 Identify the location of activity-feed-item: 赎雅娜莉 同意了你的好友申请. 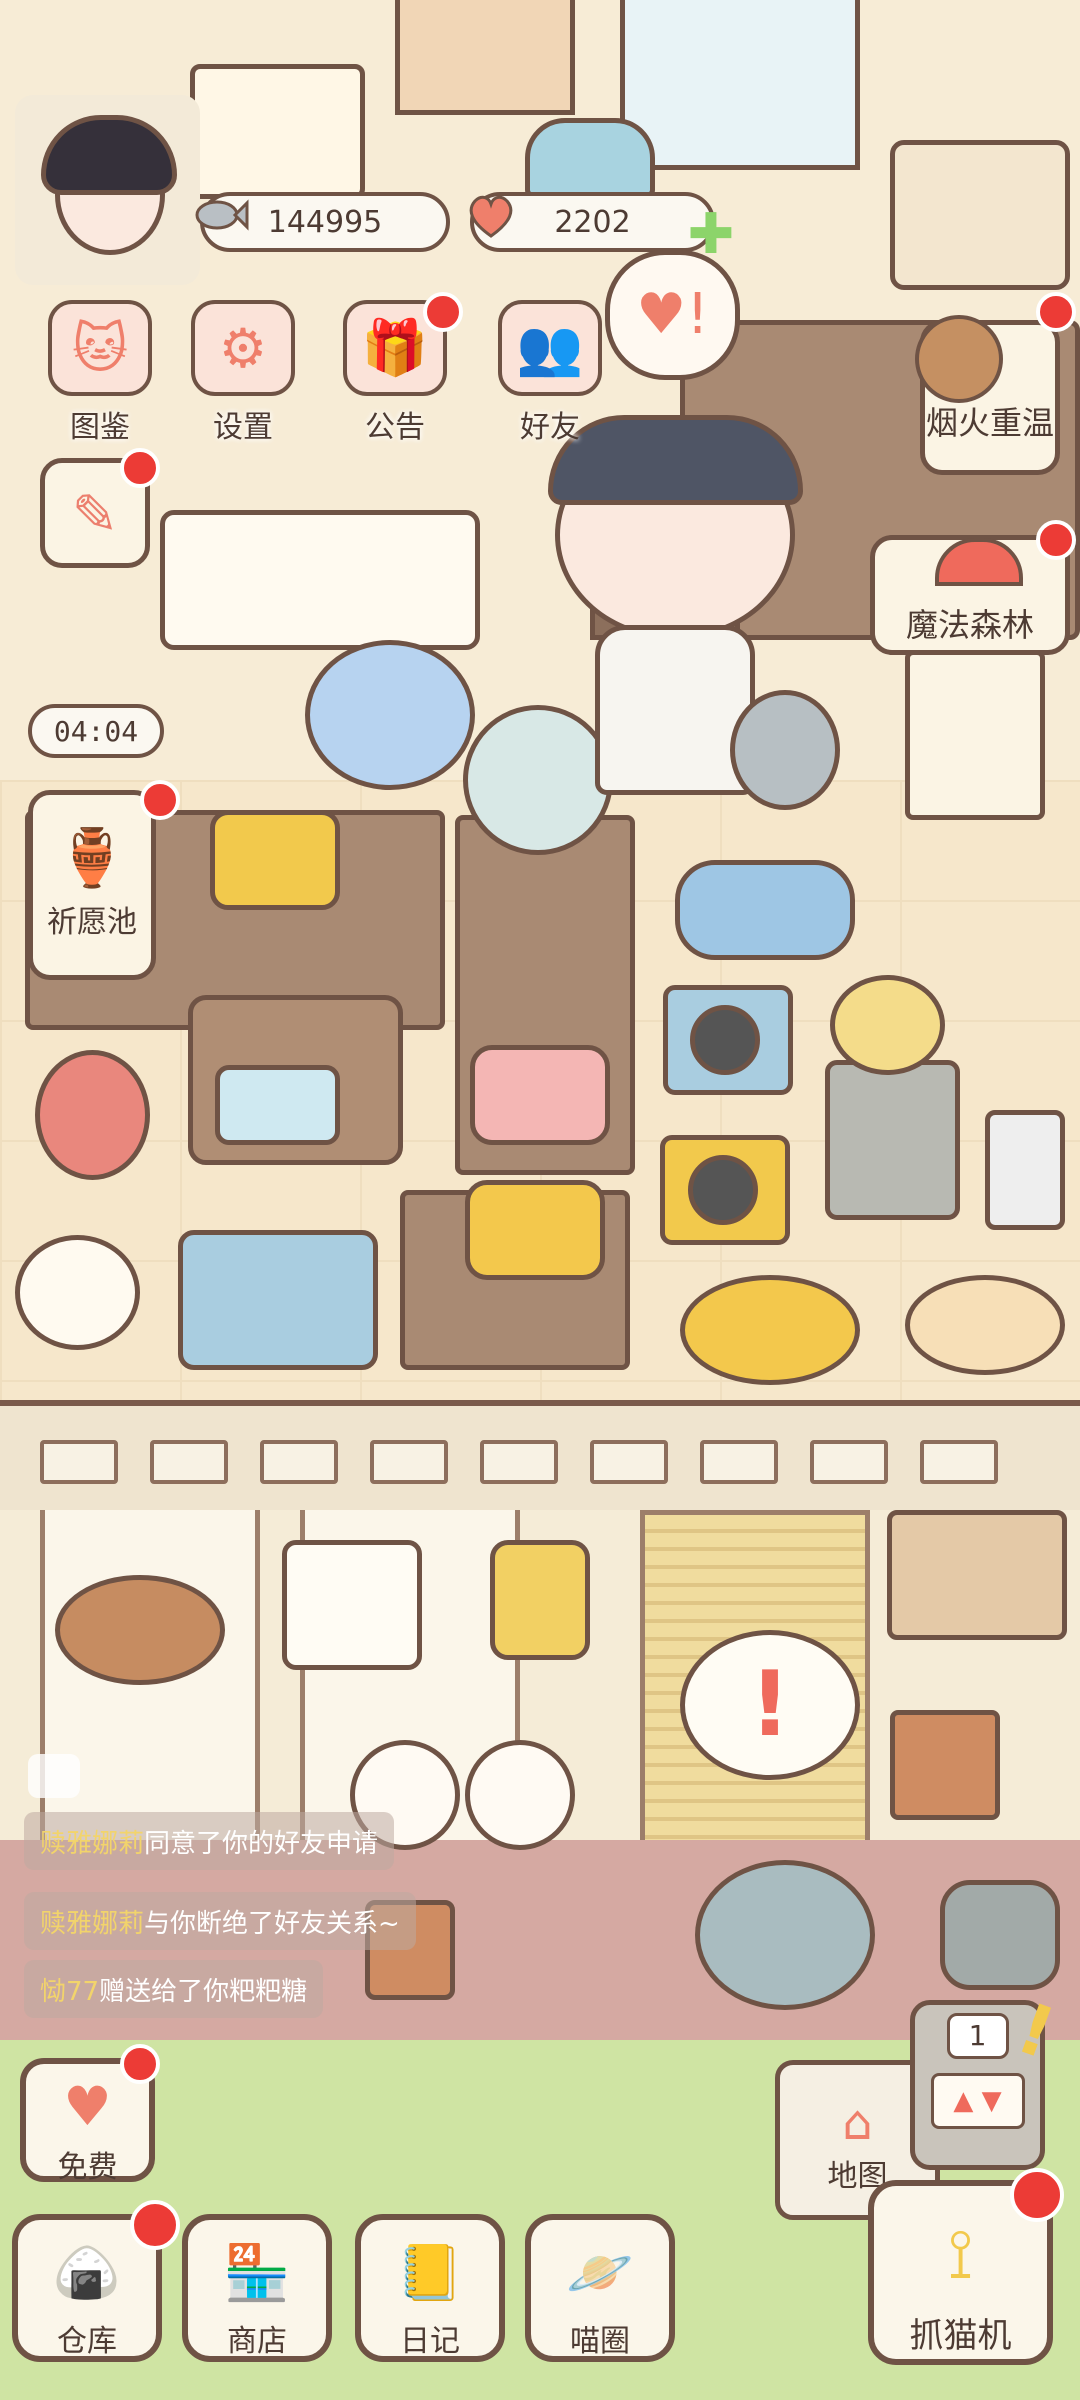
(209, 1841).